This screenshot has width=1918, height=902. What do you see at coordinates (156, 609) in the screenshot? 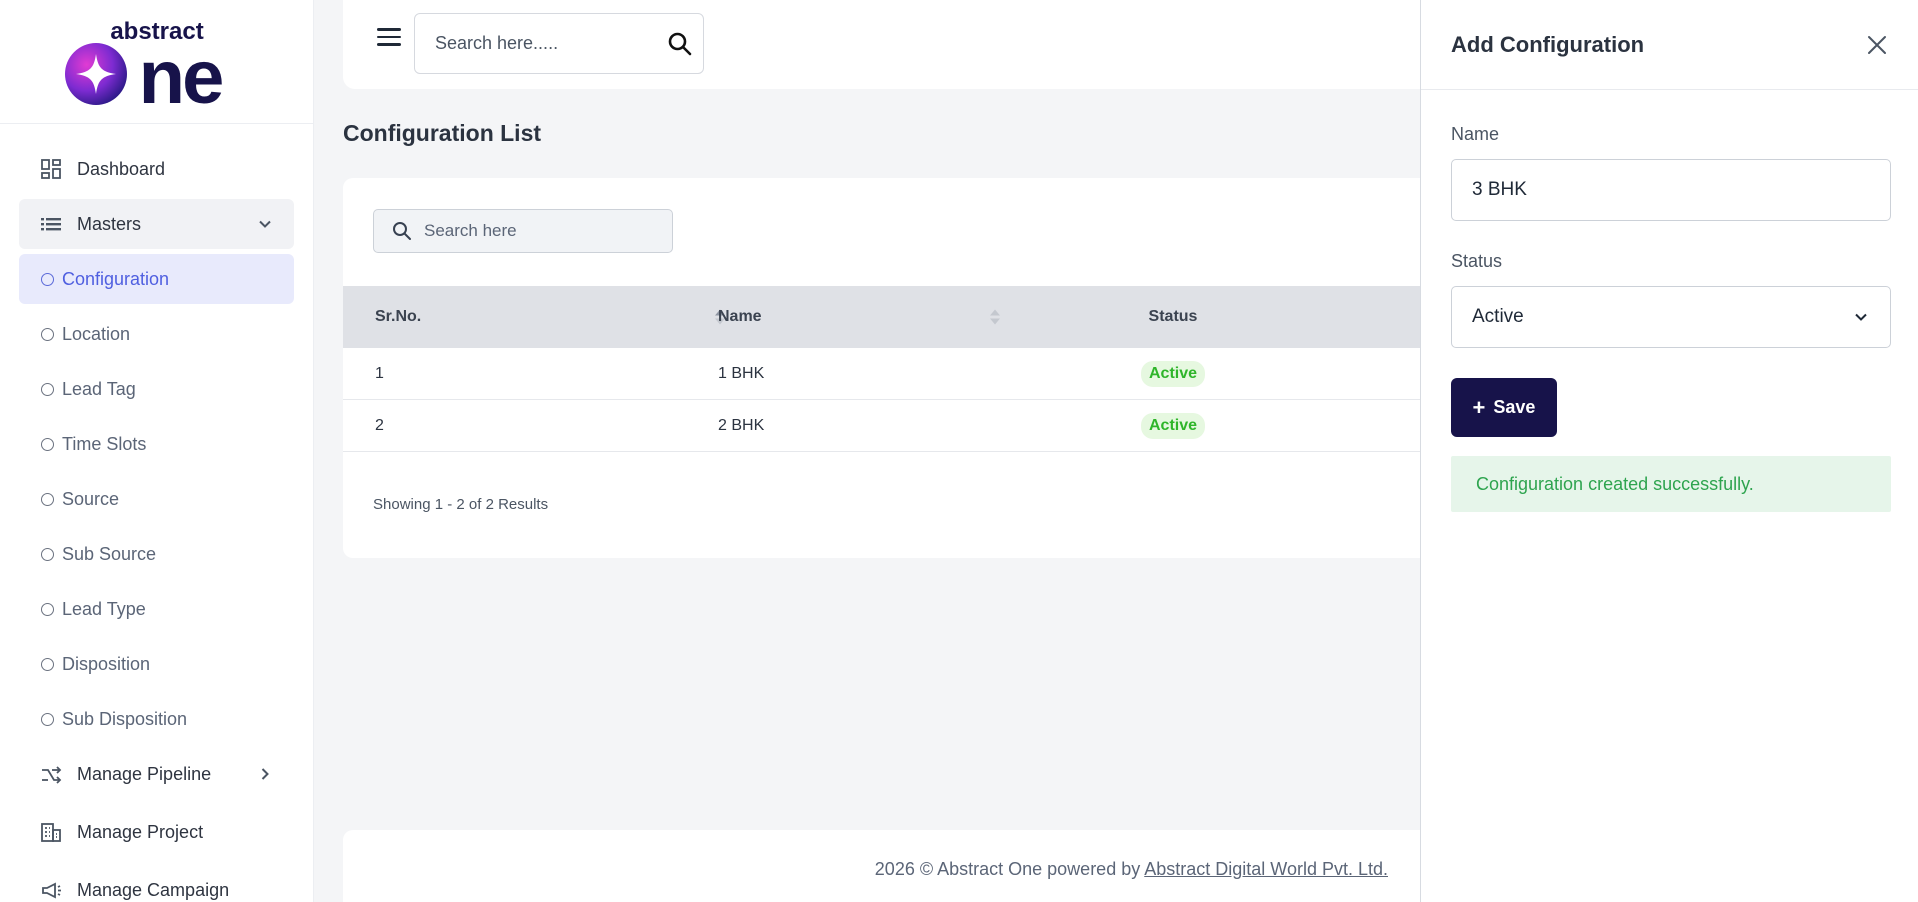
I see `sidebar-item-lead-type: Lead Type` at bounding box center [156, 609].